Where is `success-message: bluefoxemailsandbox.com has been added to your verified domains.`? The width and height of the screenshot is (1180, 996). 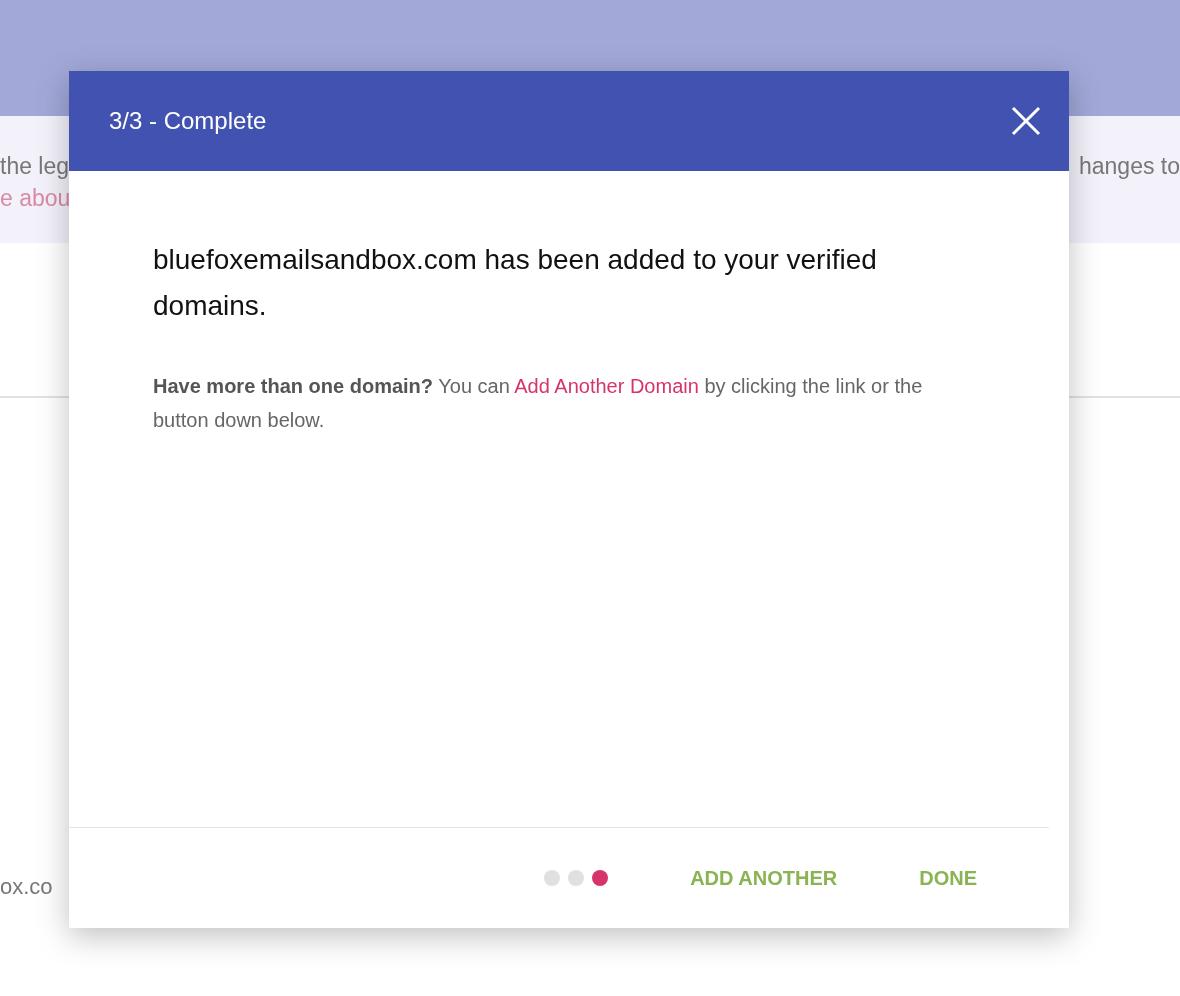 success-message: bluefoxemailsandbox.com has been added to your verified domains. is located at coordinates (515, 283).